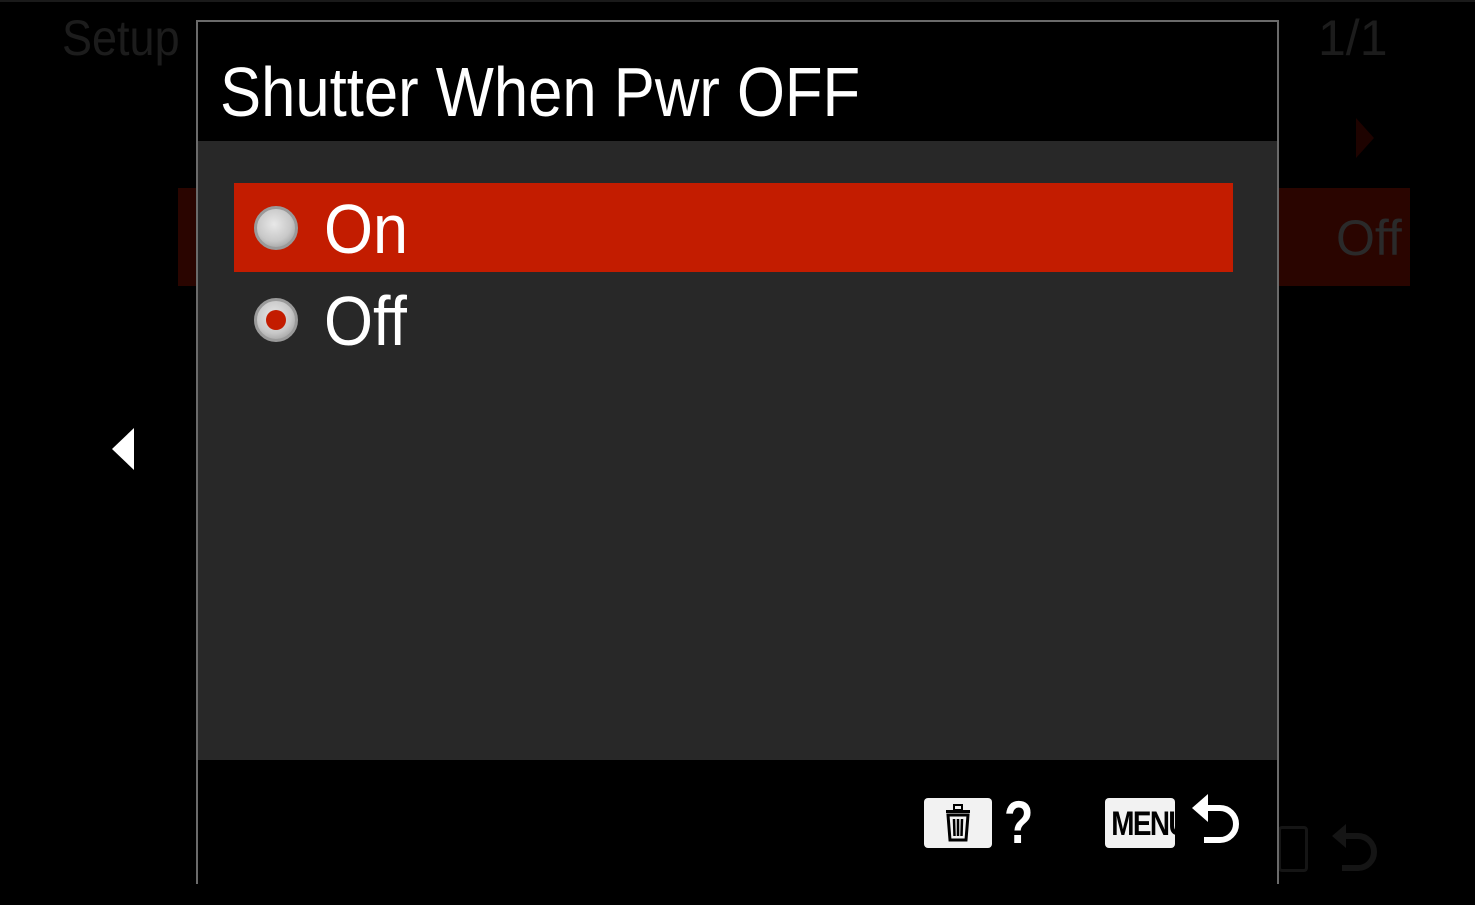 This screenshot has height=905, width=1475. What do you see at coordinates (1216, 820) in the screenshot?
I see `return-arrow-icon` at bounding box center [1216, 820].